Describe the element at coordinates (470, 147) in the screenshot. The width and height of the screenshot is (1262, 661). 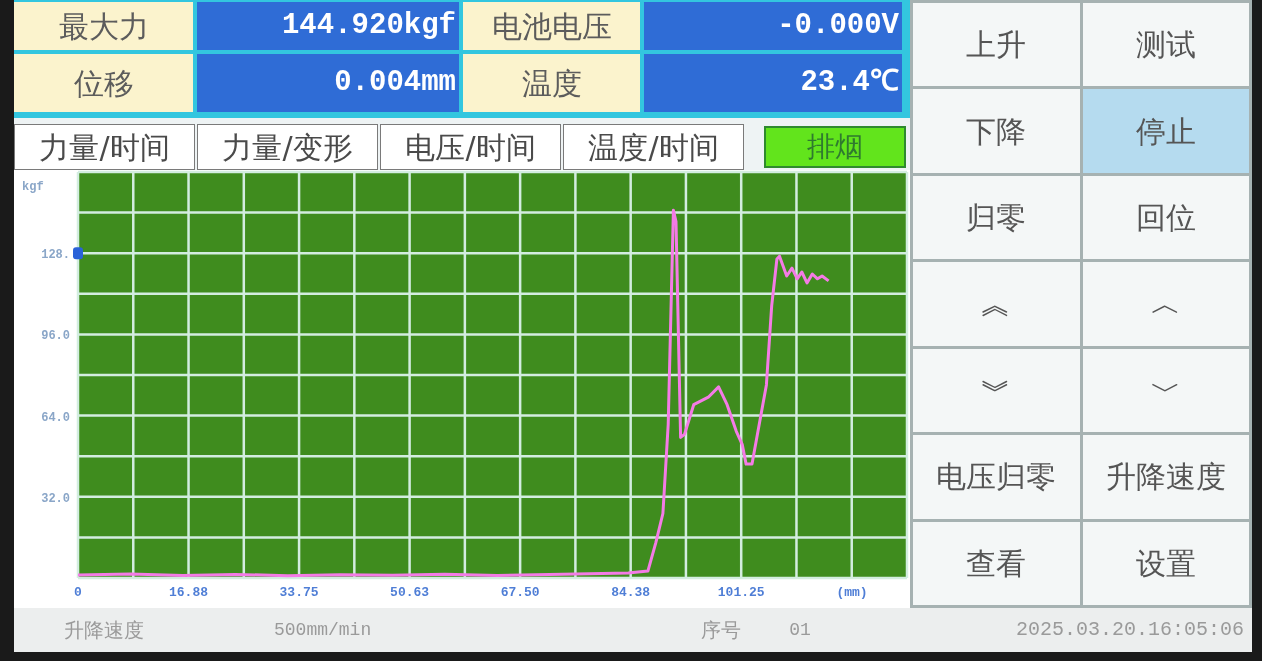
I see `chart-tab: 电压/时间` at that location.